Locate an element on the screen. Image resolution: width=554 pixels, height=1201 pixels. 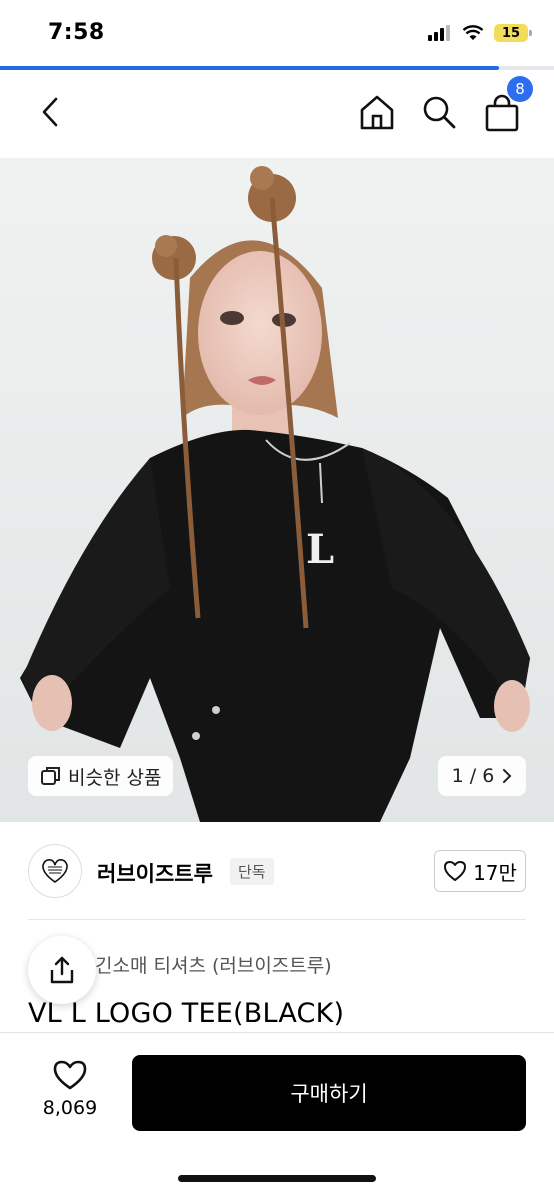
status-icons: 15 is located at coordinates (480, 33).